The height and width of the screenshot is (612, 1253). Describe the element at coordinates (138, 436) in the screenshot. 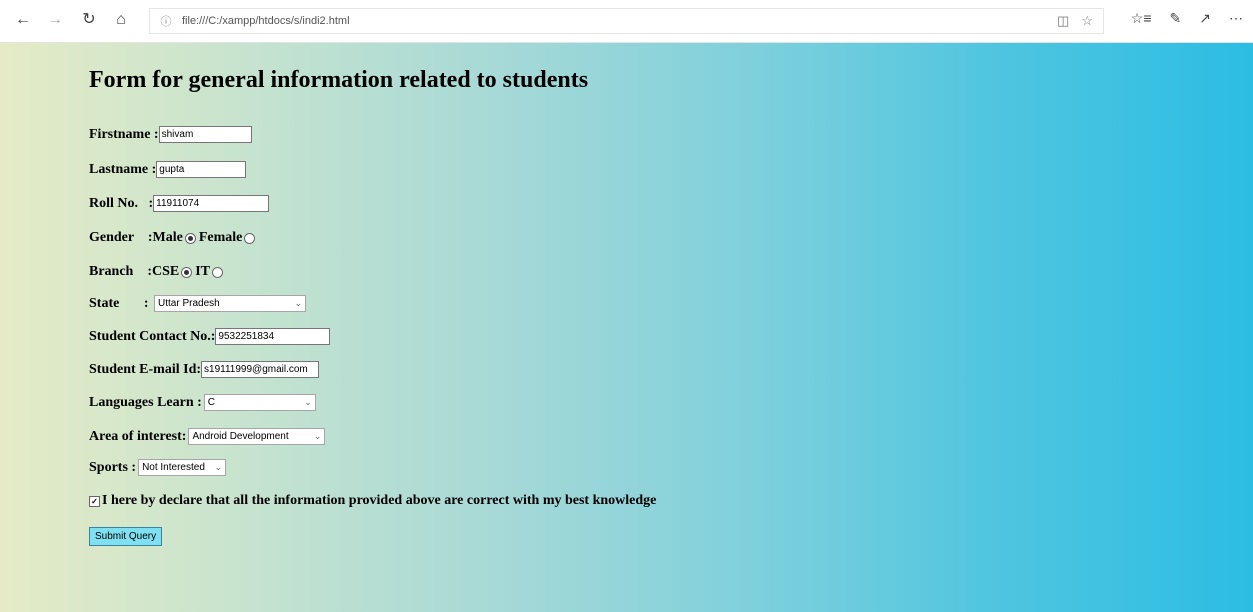

I see `interest-label: Area of interest:` at that location.